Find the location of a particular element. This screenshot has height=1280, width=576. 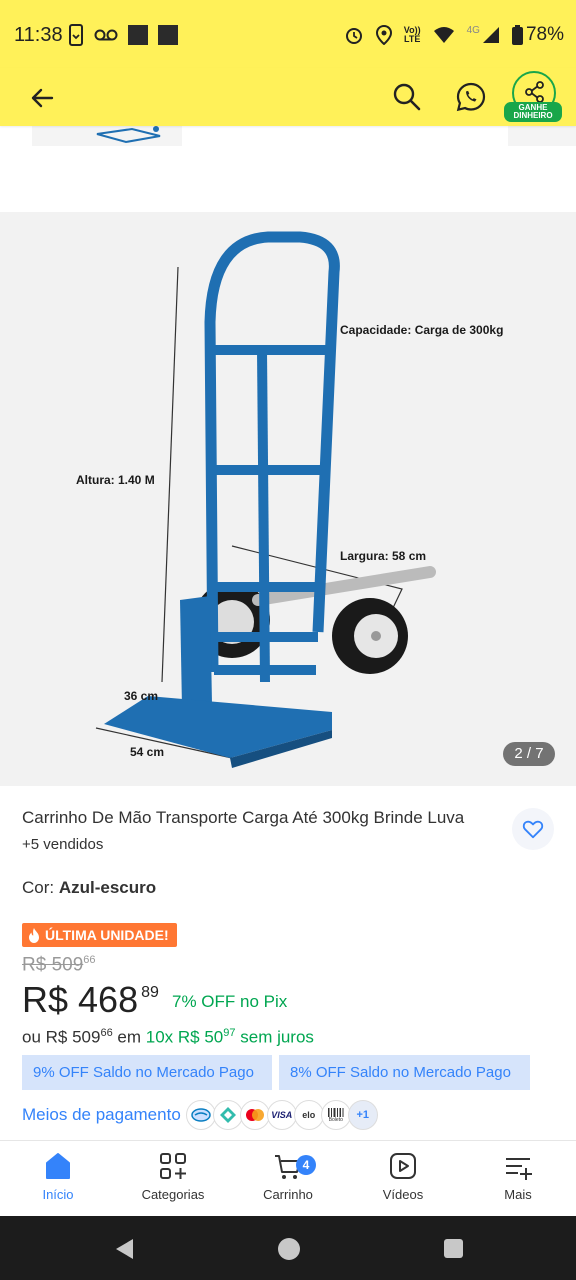

wifi-icon is located at coordinates (443, 35).